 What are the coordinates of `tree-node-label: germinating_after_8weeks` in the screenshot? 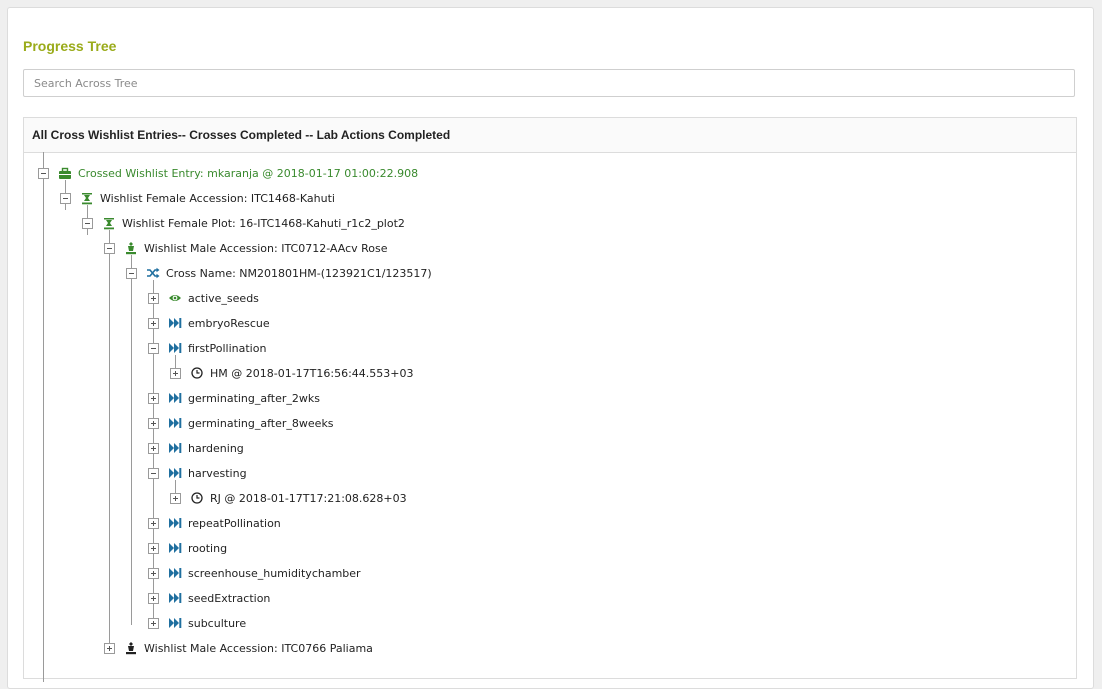 It's located at (261, 423).